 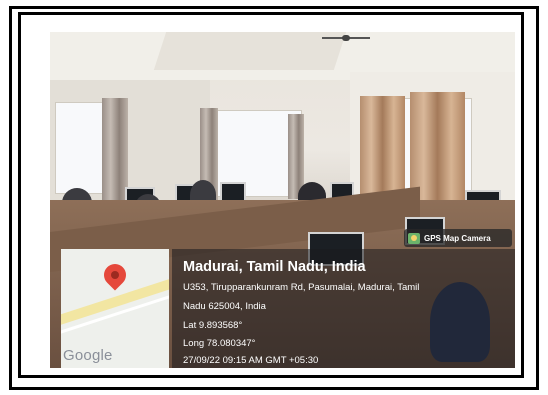 What do you see at coordinates (88, 355) in the screenshot?
I see `map-logo: Google` at bounding box center [88, 355].